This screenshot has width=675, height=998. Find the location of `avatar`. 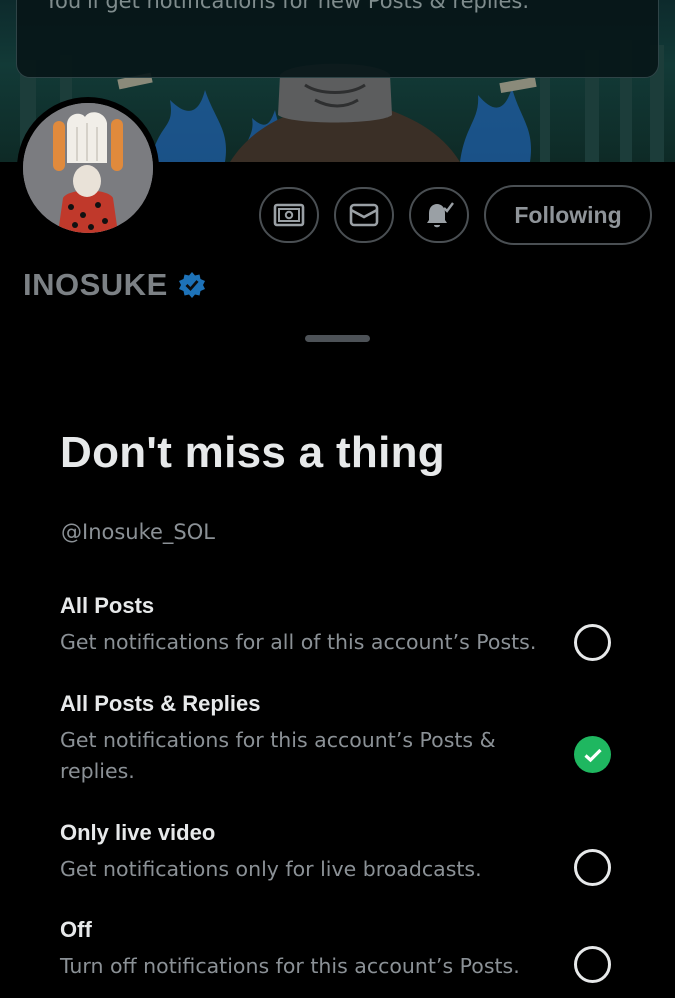

avatar is located at coordinates (88, 168).